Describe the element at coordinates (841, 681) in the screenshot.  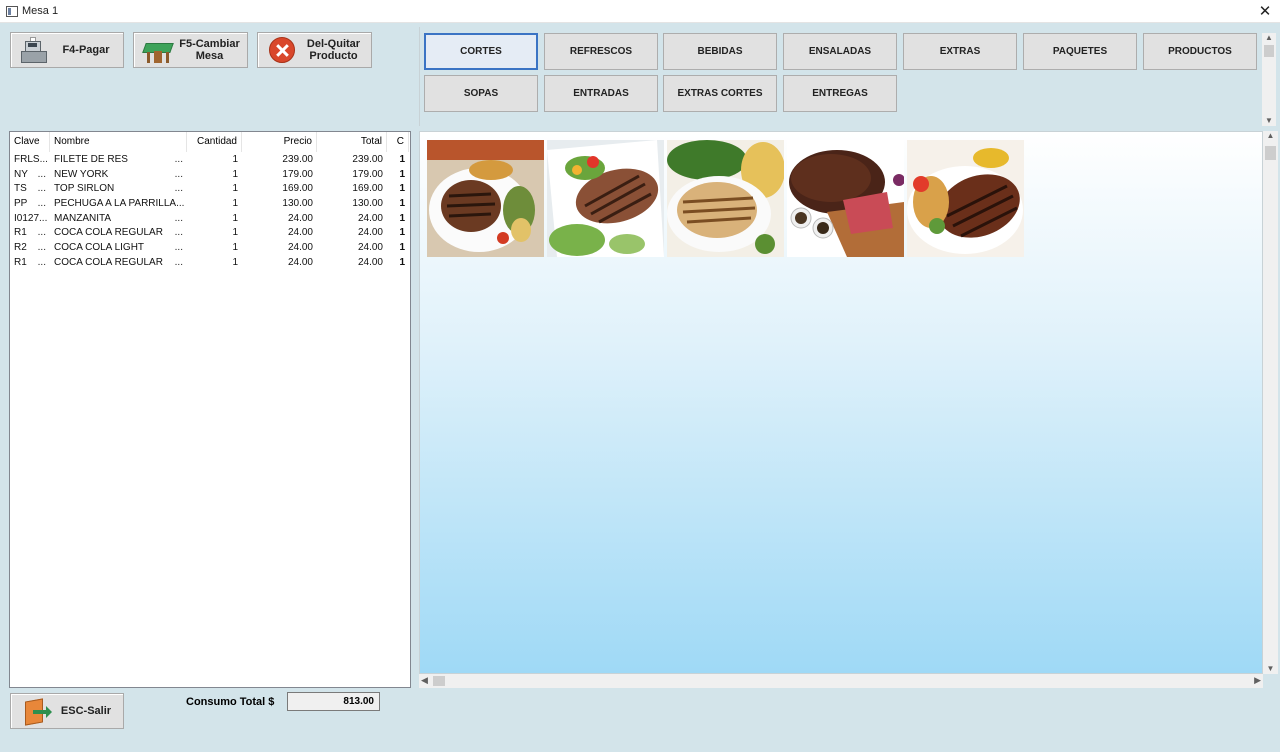
I see `products-horizontal-scrollbar: ◀ ▶` at that location.